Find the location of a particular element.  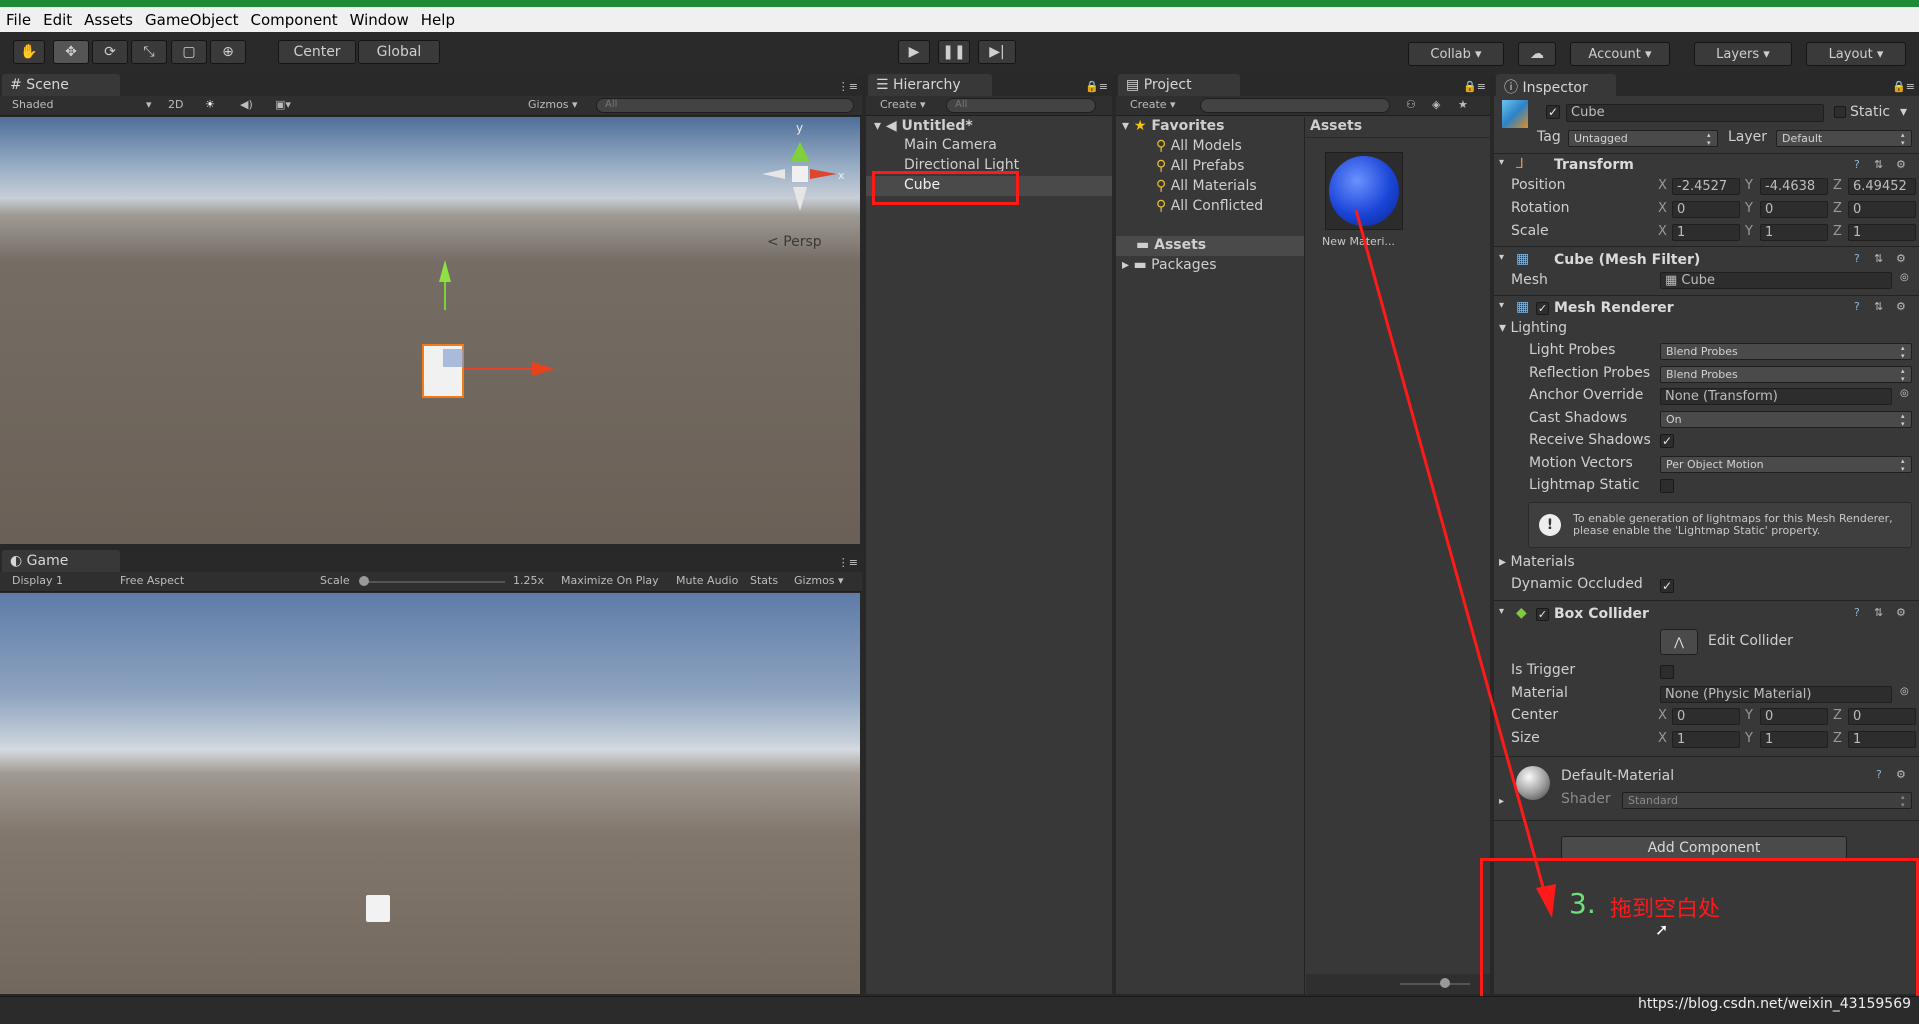

favorite-star-icon: ★ is located at coordinates (1463, 104).